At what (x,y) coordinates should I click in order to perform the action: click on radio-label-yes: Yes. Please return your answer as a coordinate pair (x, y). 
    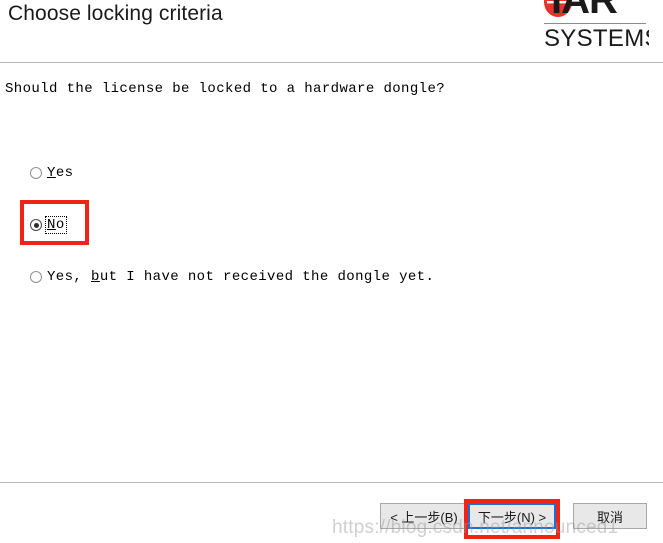
    Looking at the image, I should click on (60, 173).